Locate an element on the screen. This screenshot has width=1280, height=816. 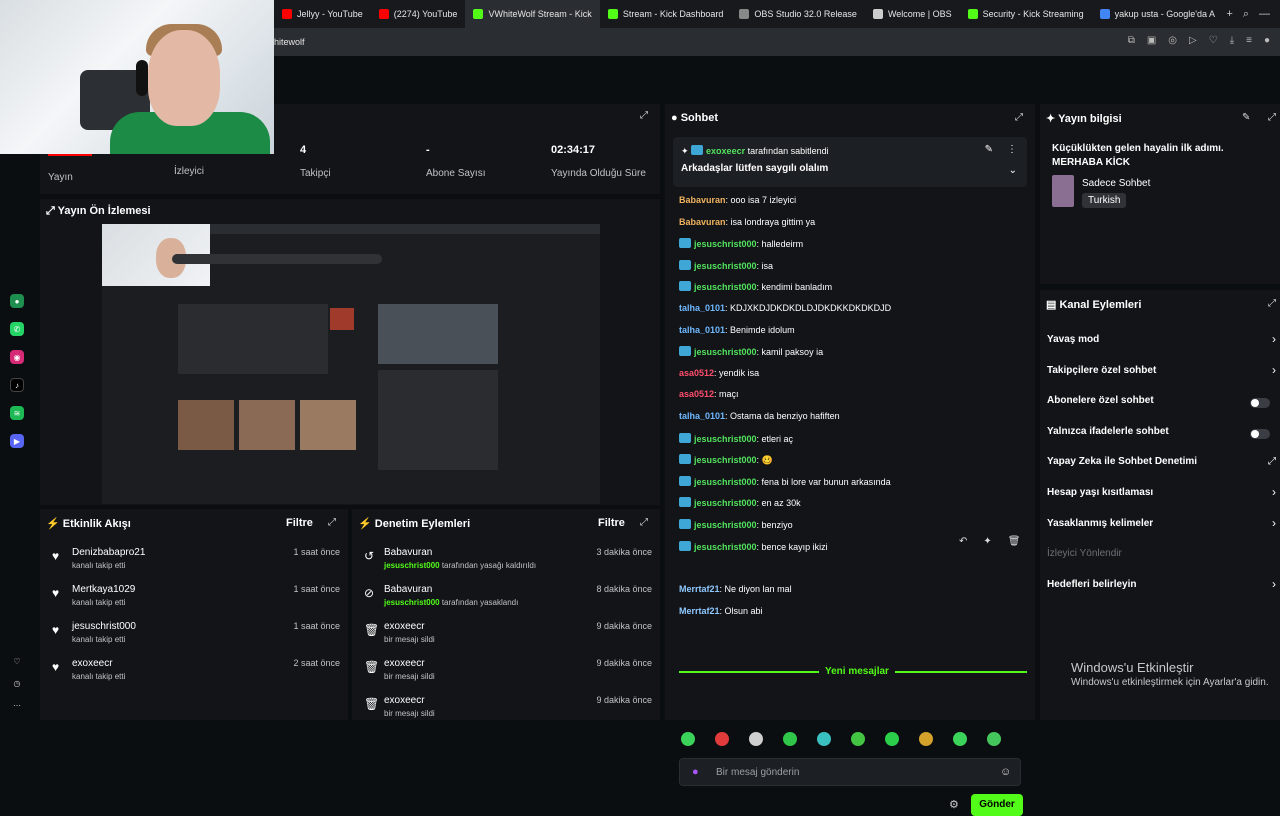
chat-message: jesuschrist000: benziyo is located at coordinates (736, 524).